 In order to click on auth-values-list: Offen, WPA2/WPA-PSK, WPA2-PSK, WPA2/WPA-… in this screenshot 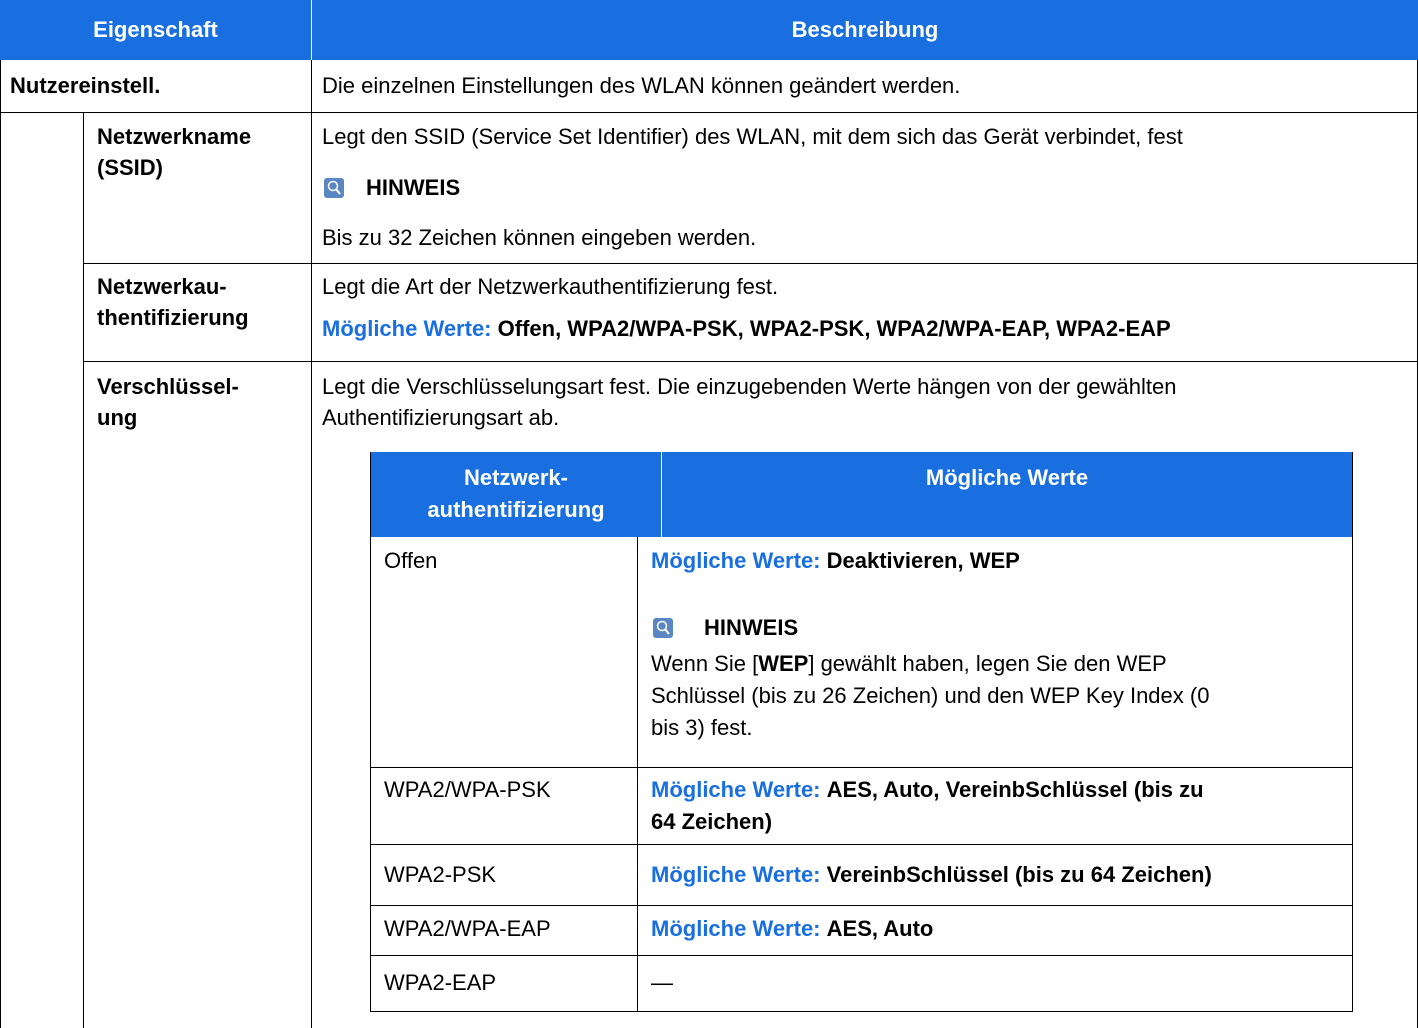, I will do `click(834, 328)`.